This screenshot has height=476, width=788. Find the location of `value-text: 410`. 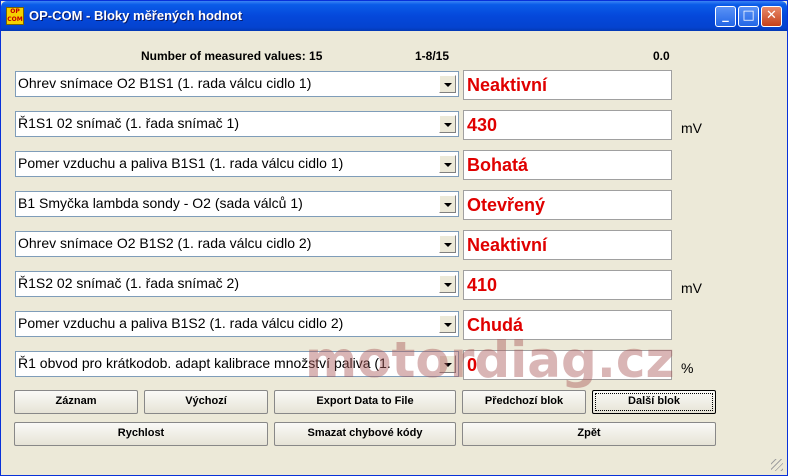

value-text: 410 is located at coordinates (482, 285).